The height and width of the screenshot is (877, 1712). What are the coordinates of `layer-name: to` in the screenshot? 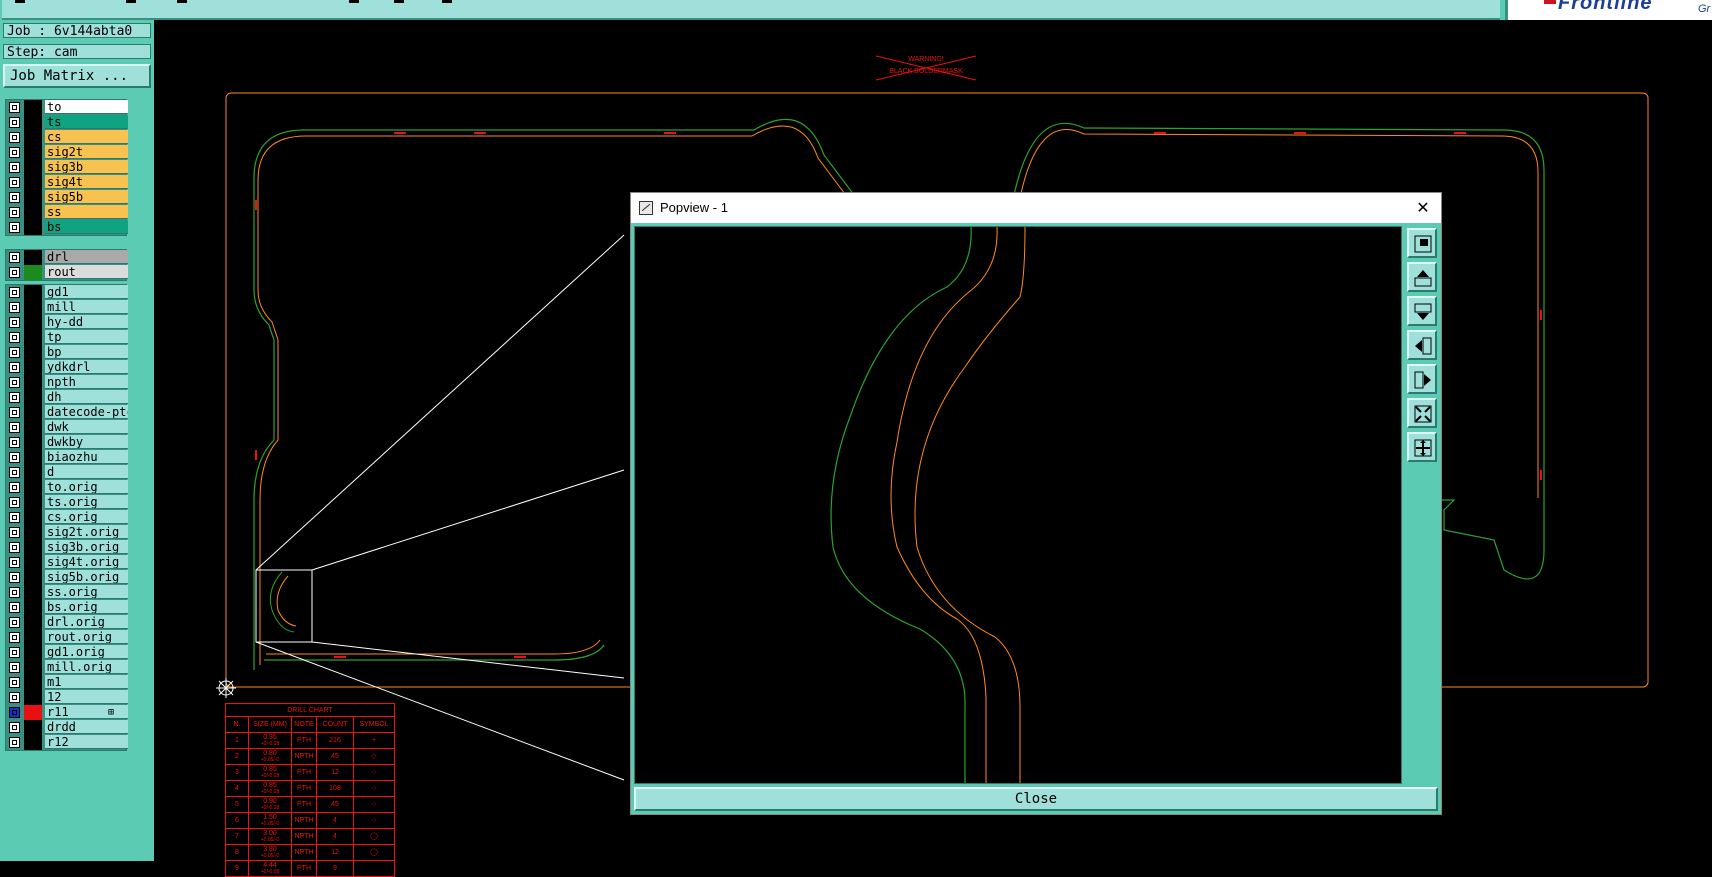 It's located at (86, 107).